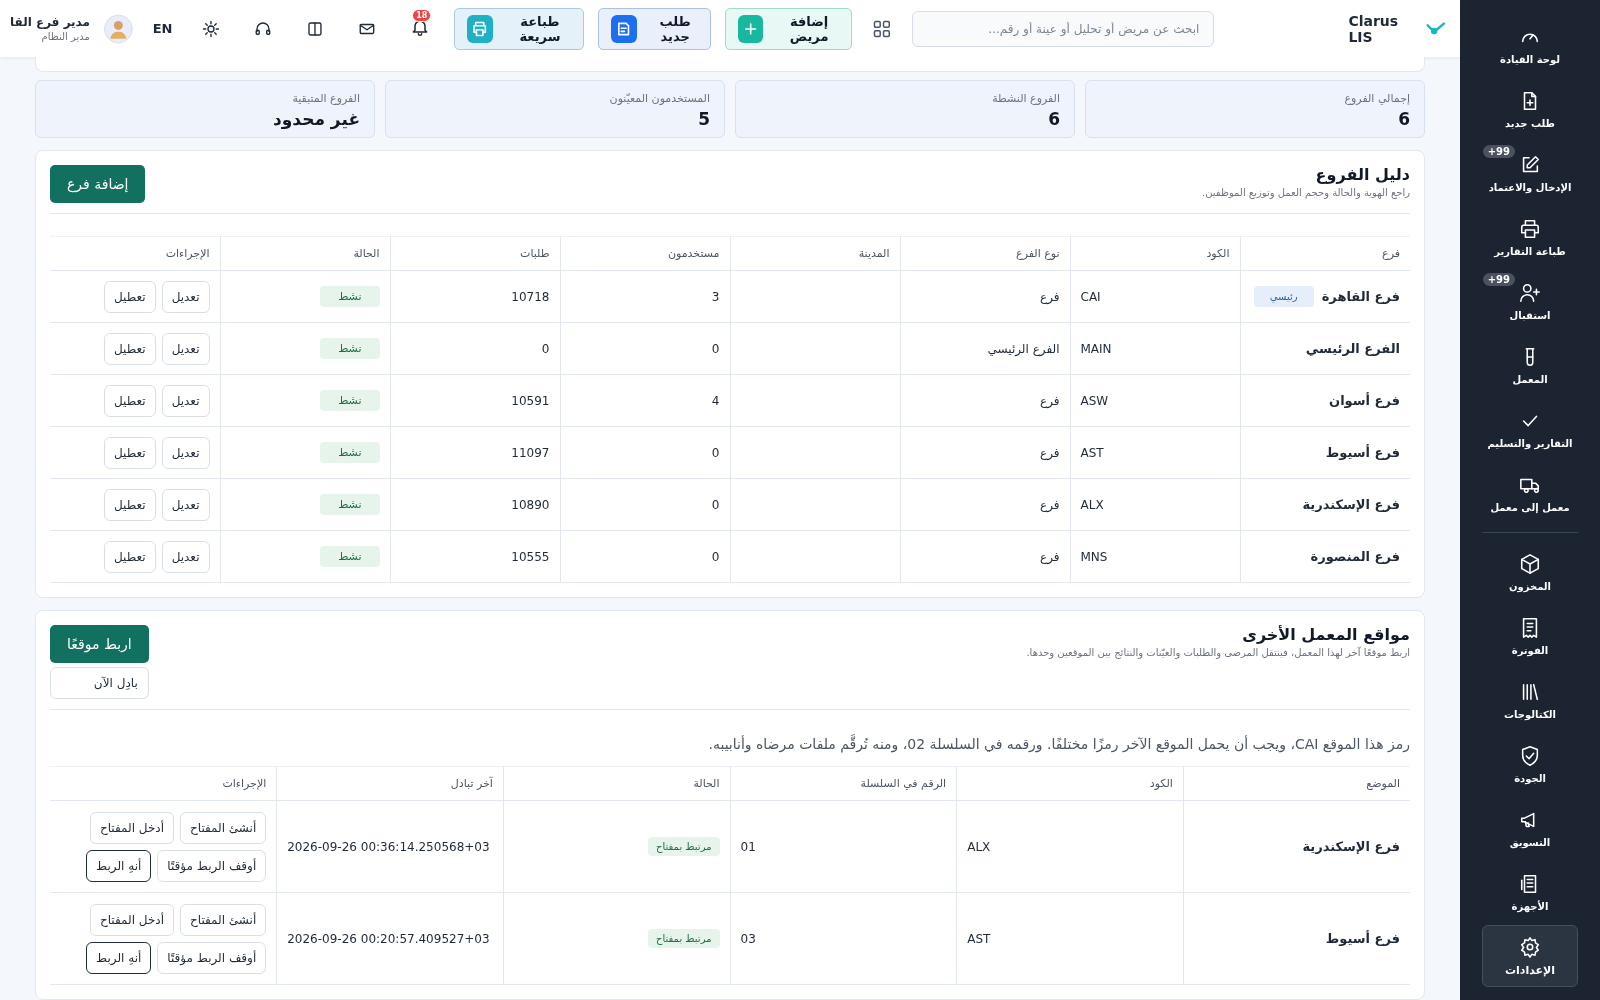 The width and height of the screenshot is (1600, 1000). What do you see at coordinates (788, 28) in the screenshot?
I see `action-button: إضافة مريض` at bounding box center [788, 28].